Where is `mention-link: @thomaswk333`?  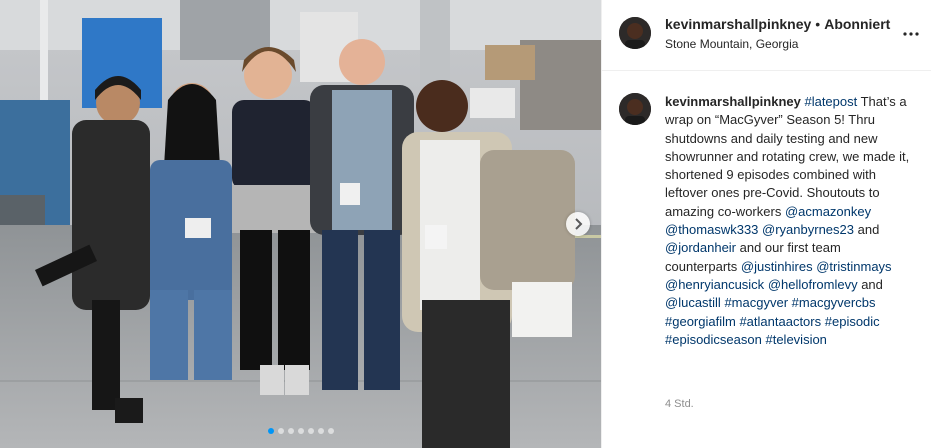 mention-link: @thomaswk333 is located at coordinates (711, 229).